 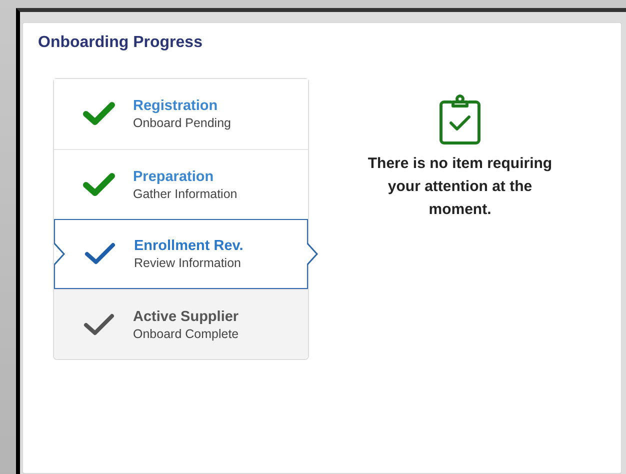 I want to click on clipboard-check-icon, so click(x=460, y=120).